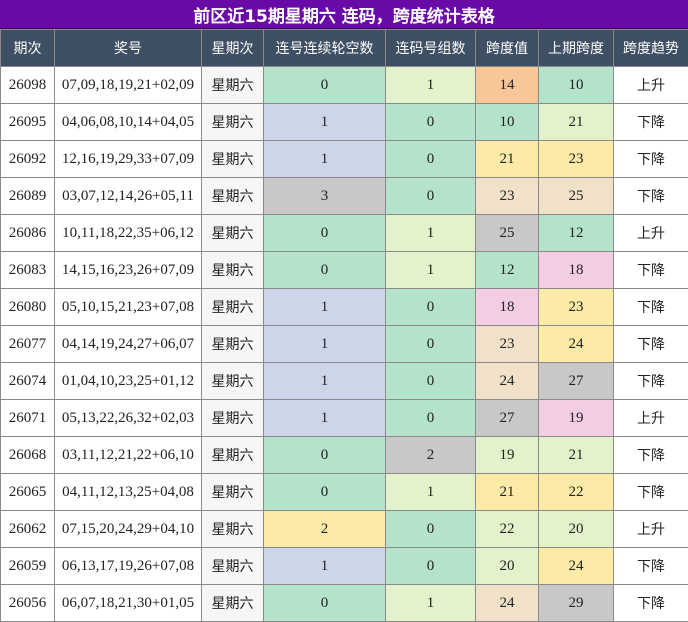 This screenshot has width=688, height=622. I want to click on period-cell: 26068, so click(28, 455).